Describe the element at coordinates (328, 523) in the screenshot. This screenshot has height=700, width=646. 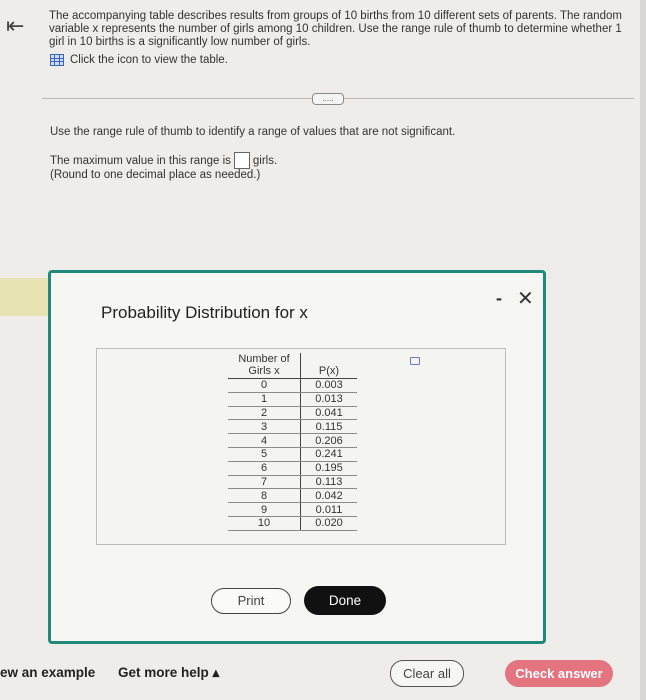
I see `cell-px: 0.020` at that location.